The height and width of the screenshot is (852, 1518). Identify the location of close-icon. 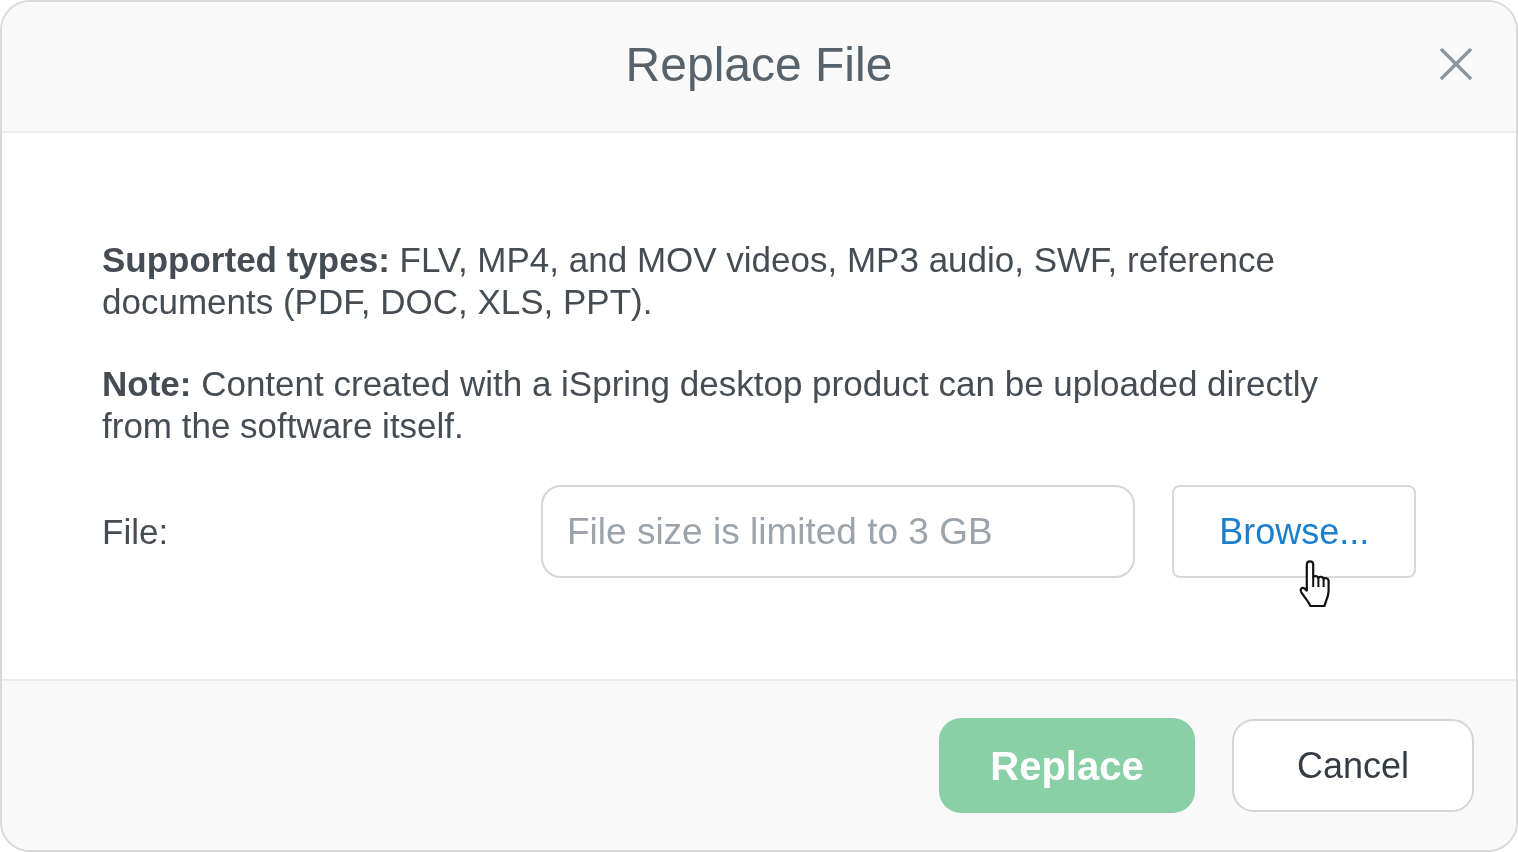
(1456, 64).